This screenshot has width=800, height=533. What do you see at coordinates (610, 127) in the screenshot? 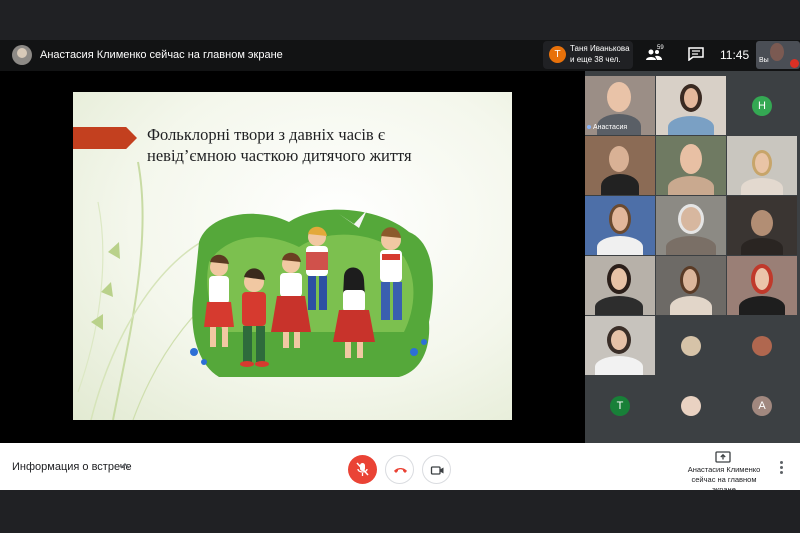
I see `participant-name: Анастасия` at bounding box center [610, 127].